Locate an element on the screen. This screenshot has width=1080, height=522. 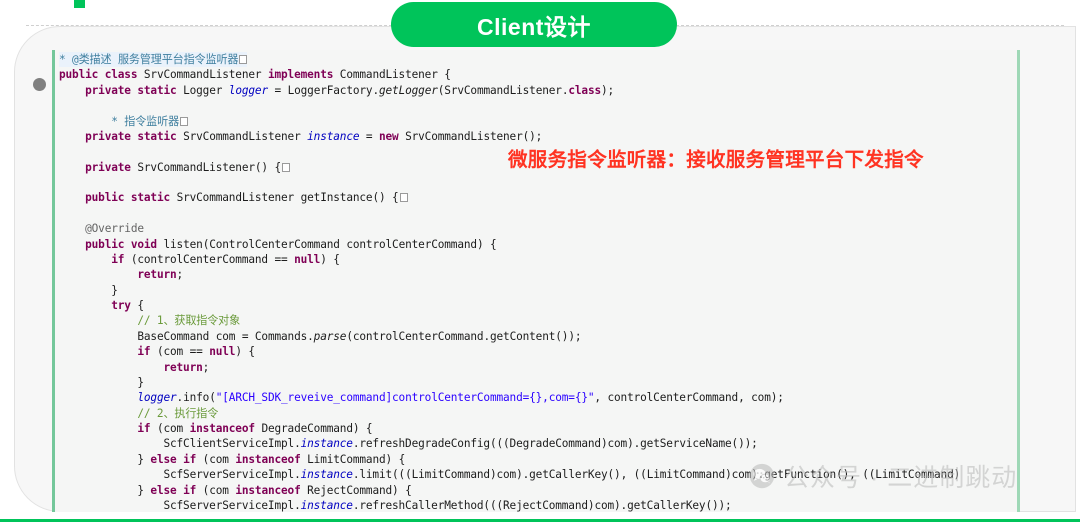
red-annotation-text: 微服务指令监听器：接收服务管理平台下发指令 is located at coordinates (716, 160).